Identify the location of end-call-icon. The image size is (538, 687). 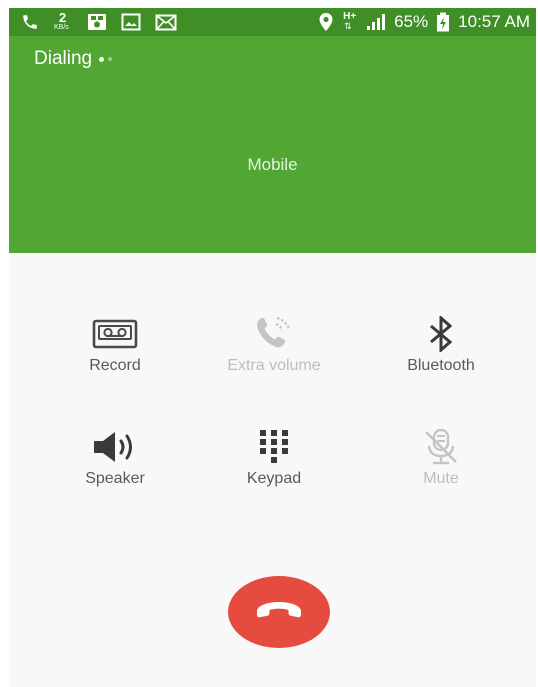
(279, 612).